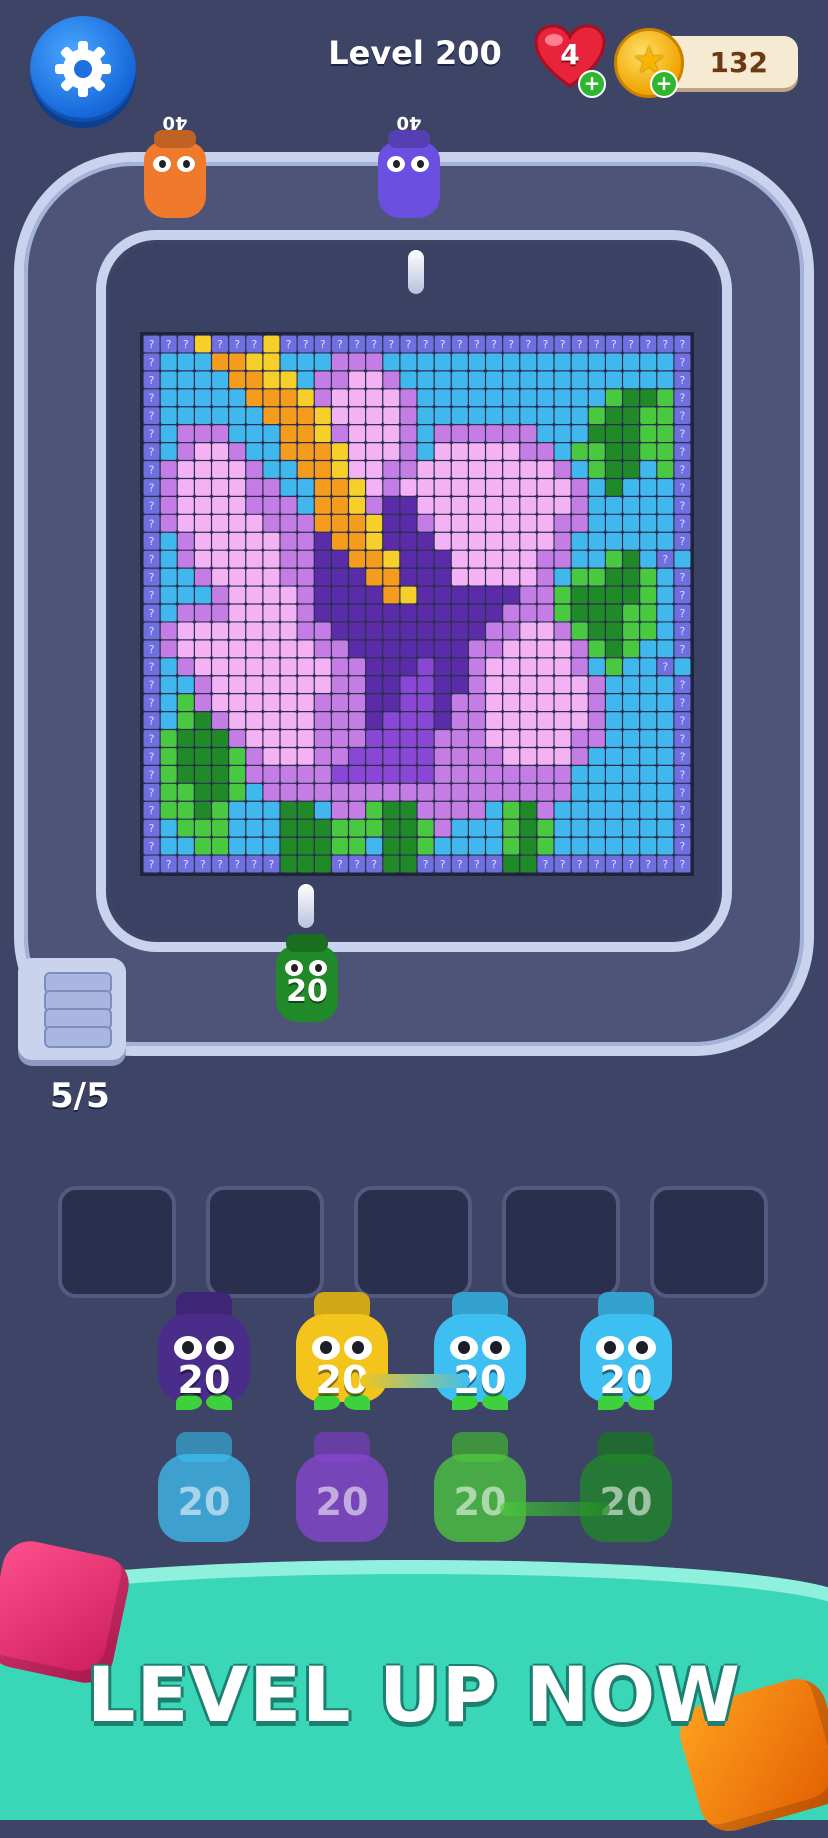 Image resolution: width=828 pixels, height=1838 pixels. What do you see at coordinates (572, 61) in the screenshot?
I see `lives-counter: 4 +` at bounding box center [572, 61].